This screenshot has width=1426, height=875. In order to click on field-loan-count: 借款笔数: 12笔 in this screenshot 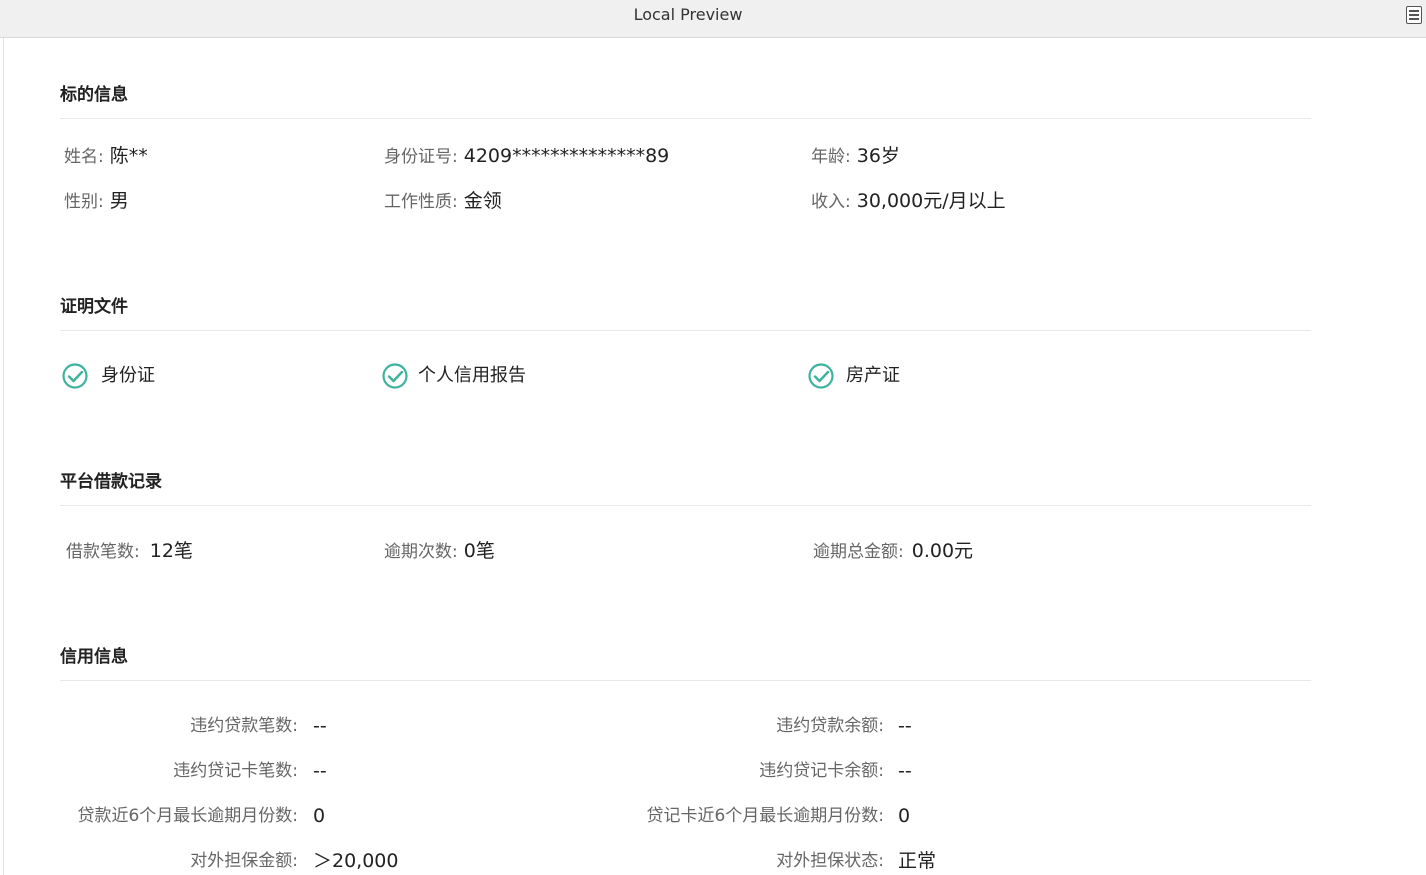, I will do `click(129, 551)`.